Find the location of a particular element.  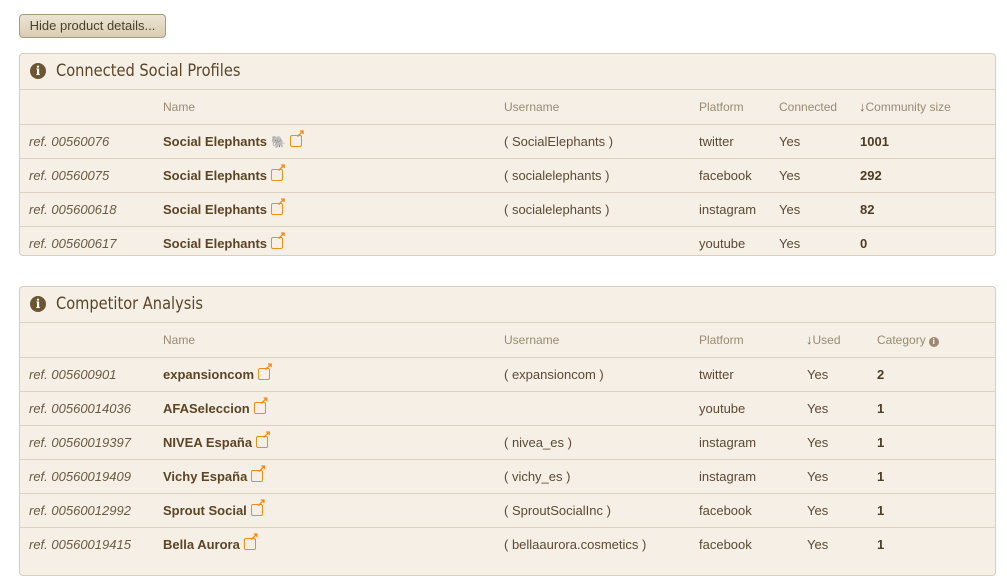

column-header-connected: Connected is located at coordinates (808, 107).